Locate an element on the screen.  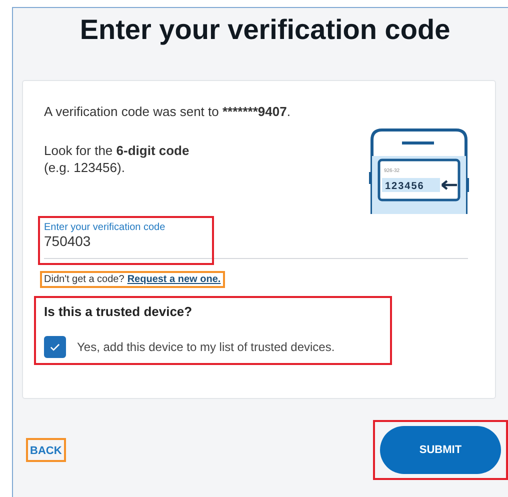
code-input-field: 750403 is located at coordinates (124, 241).